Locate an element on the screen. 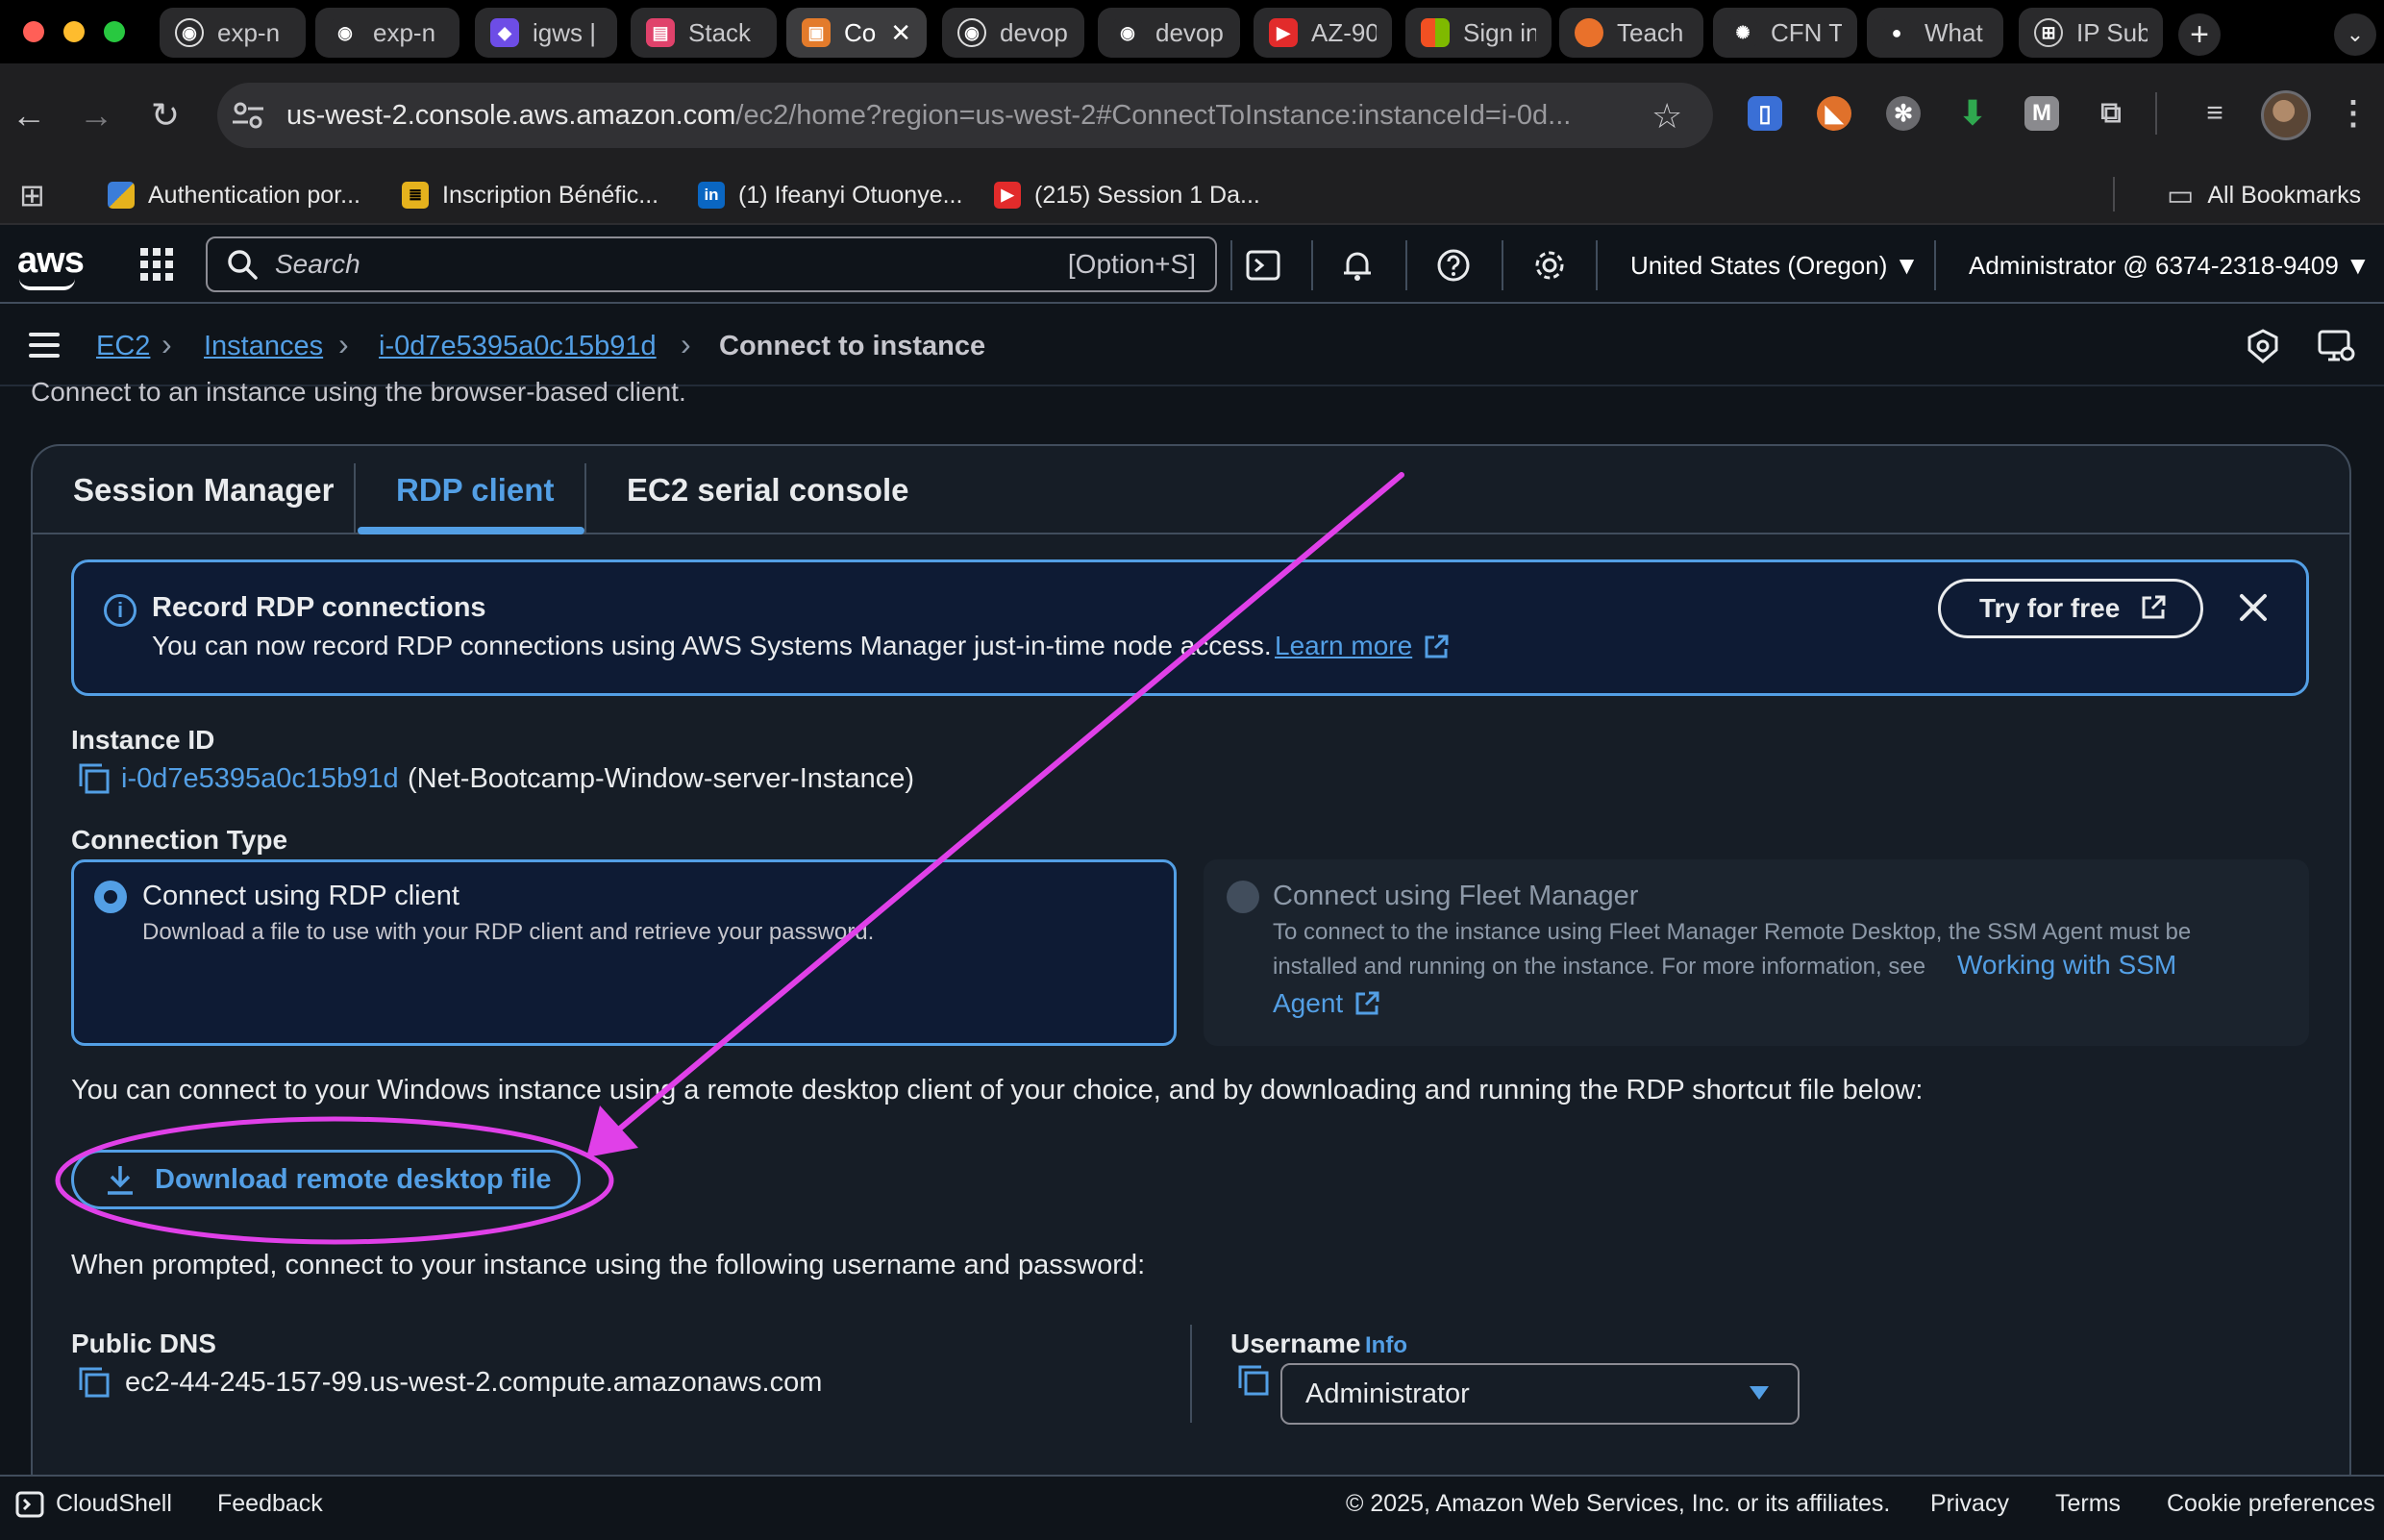  region-selector: United States (Oregon) ▼ is located at coordinates (1774, 265).